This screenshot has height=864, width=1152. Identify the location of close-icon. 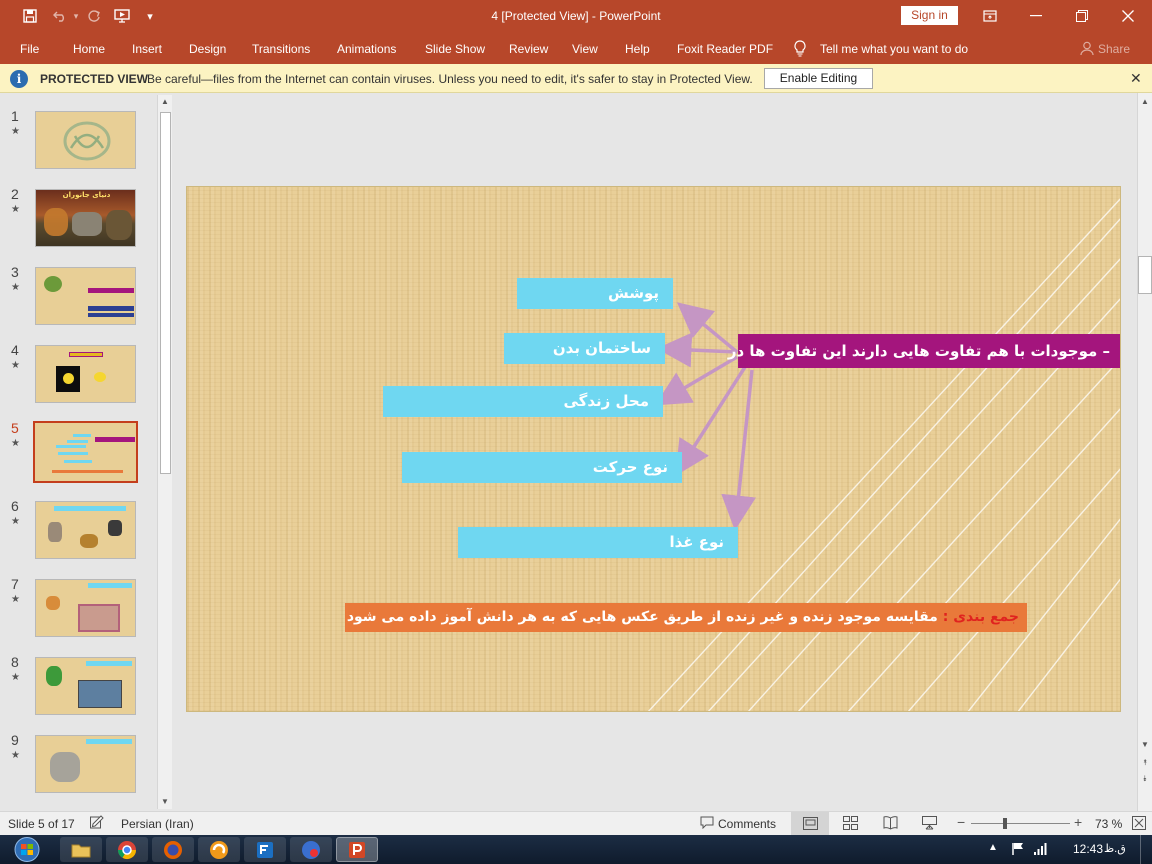
(1128, 16).